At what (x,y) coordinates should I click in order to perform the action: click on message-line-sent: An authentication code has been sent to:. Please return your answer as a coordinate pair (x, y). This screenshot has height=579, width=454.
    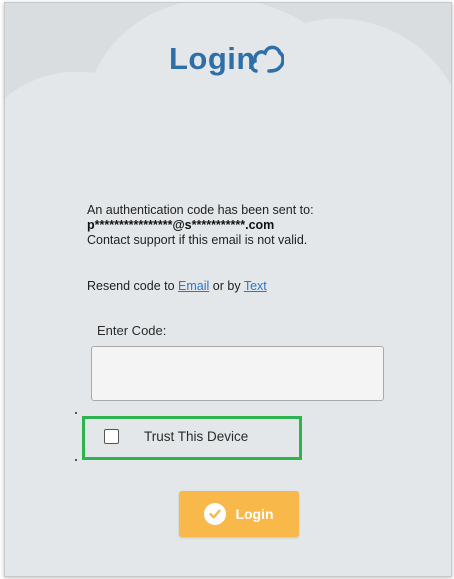
    Looking at the image, I should click on (200, 210).